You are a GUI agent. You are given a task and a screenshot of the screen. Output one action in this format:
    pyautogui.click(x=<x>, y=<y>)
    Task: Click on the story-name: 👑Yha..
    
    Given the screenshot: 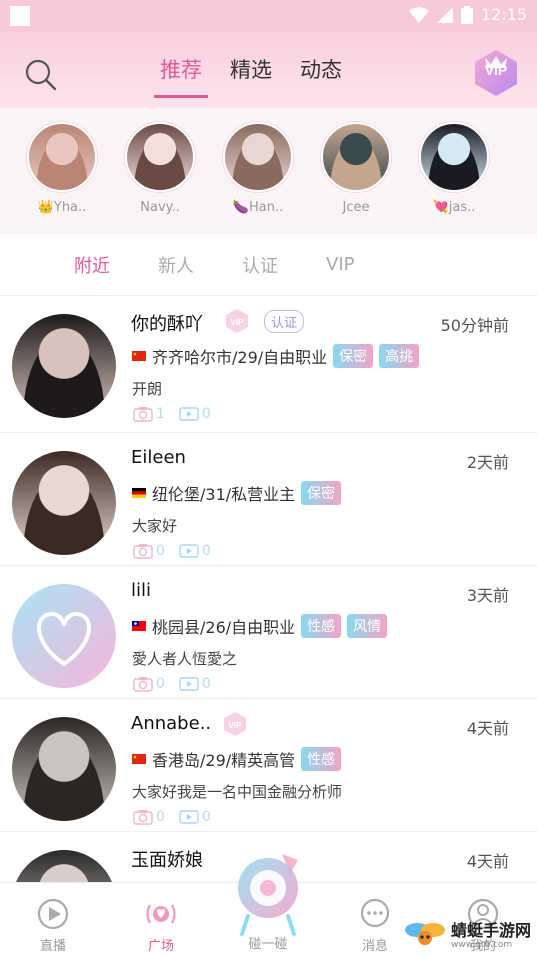 What is the action you would take?
    pyautogui.click(x=62, y=207)
    